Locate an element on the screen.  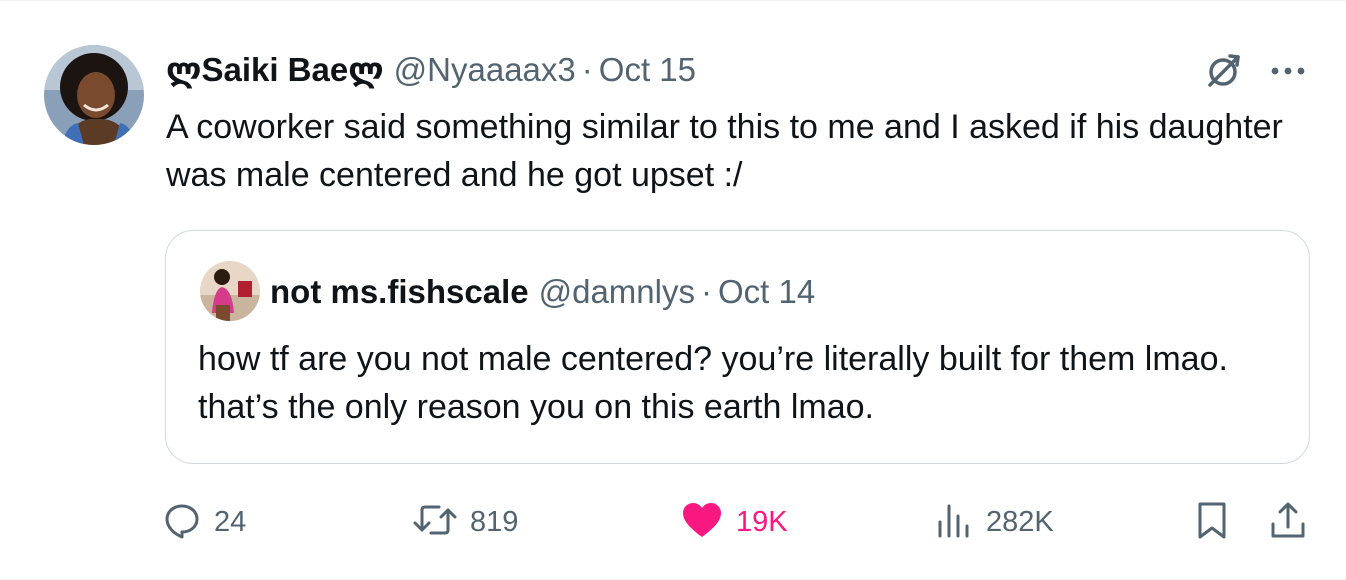
quoted-header: not ms.fishscale @damnlys · Oct 14 is located at coordinates (542, 292).